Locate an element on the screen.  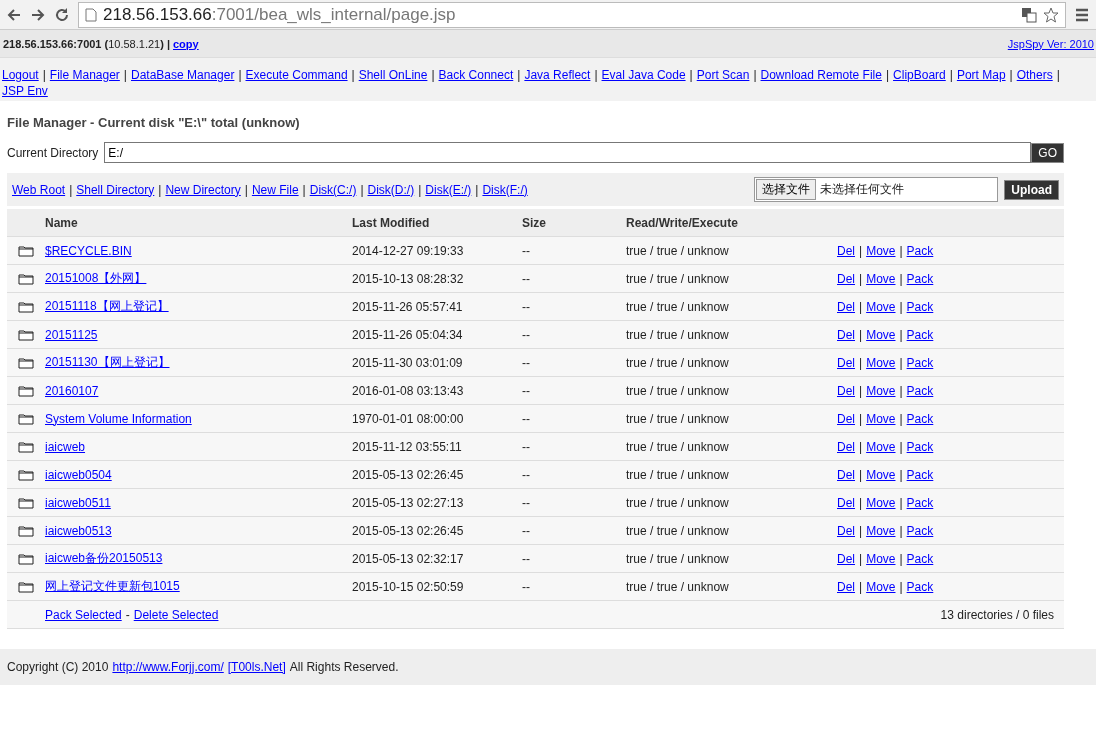
folder-link: 20151008【外网】 is located at coordinates (96, 278).